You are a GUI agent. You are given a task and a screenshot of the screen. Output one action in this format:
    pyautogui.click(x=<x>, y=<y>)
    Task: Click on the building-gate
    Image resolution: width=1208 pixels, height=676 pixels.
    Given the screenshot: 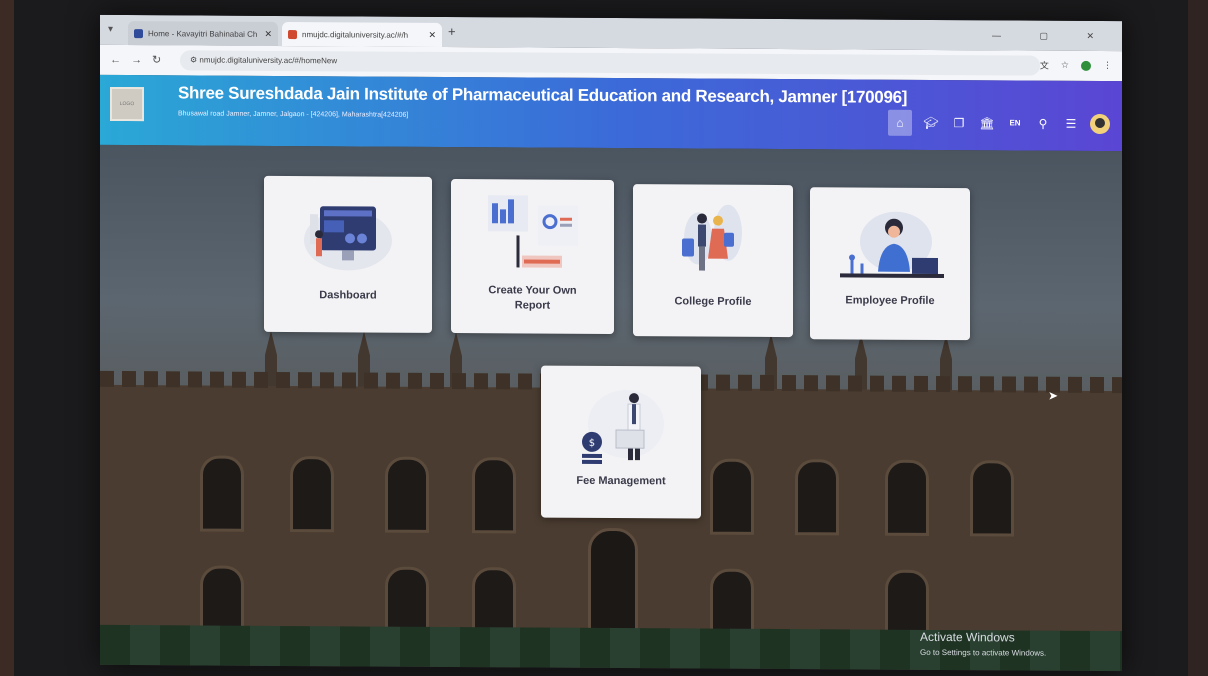 What is the action you would take?
    pyautogui.click(x=613, y=581)
    